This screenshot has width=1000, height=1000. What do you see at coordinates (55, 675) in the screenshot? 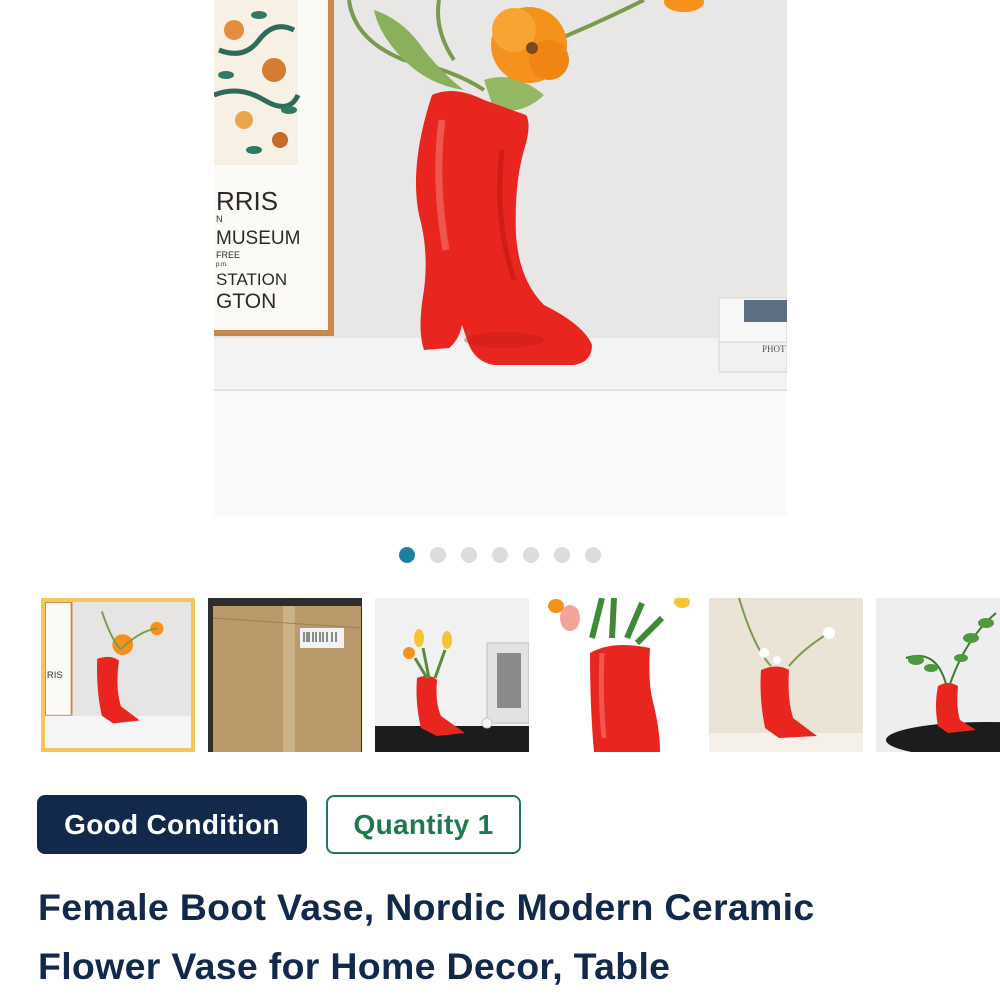
I see `svg-text: RIS` at bounding box center [55, 675].